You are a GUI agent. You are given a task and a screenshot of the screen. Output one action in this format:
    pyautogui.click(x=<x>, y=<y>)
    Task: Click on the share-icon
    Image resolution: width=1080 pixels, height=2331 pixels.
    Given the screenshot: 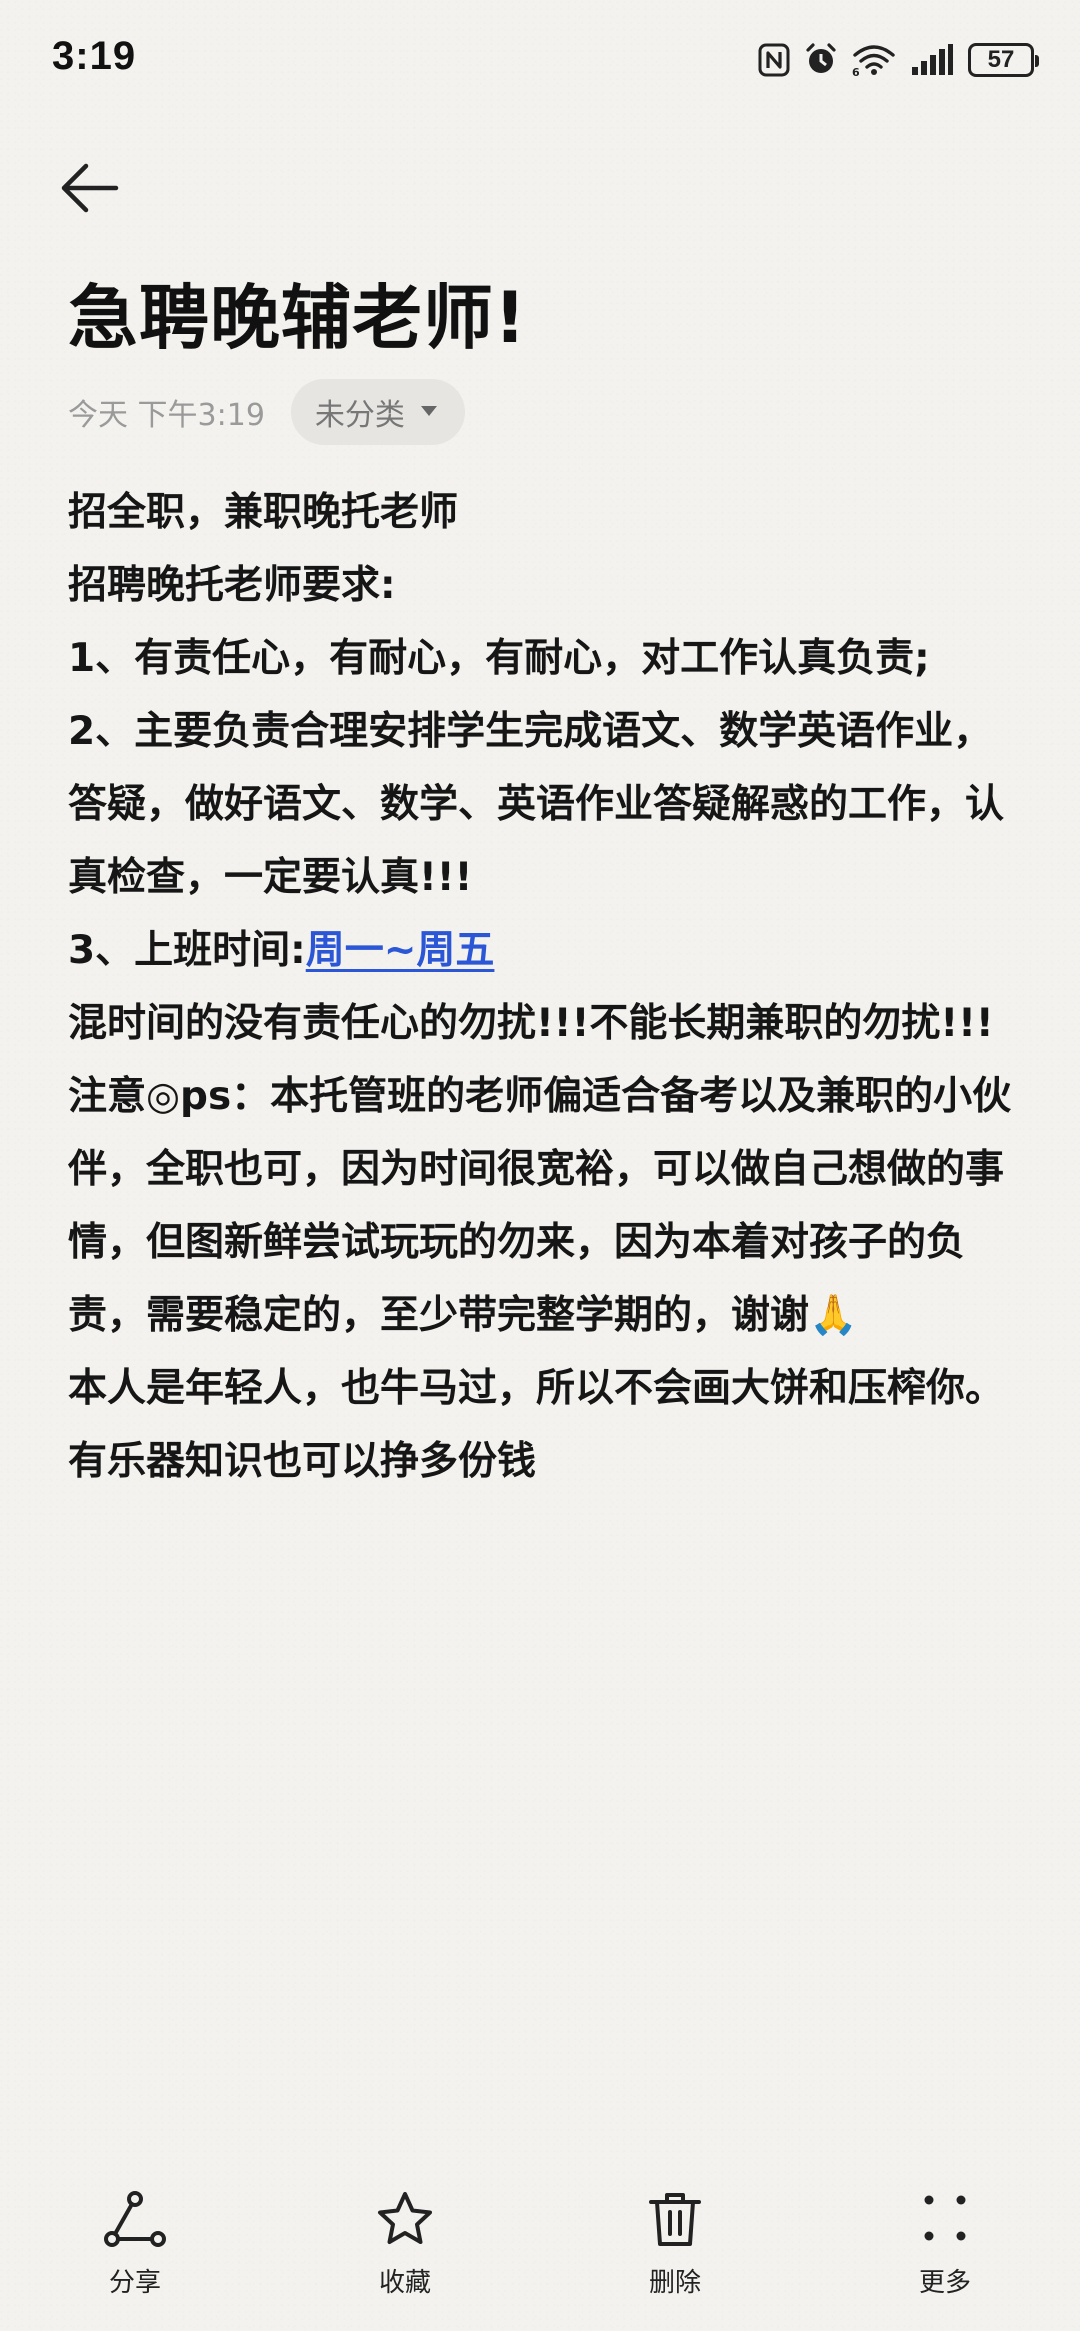 What is the action you would take?
    pyautogui.click(x=135, y=2220)
    